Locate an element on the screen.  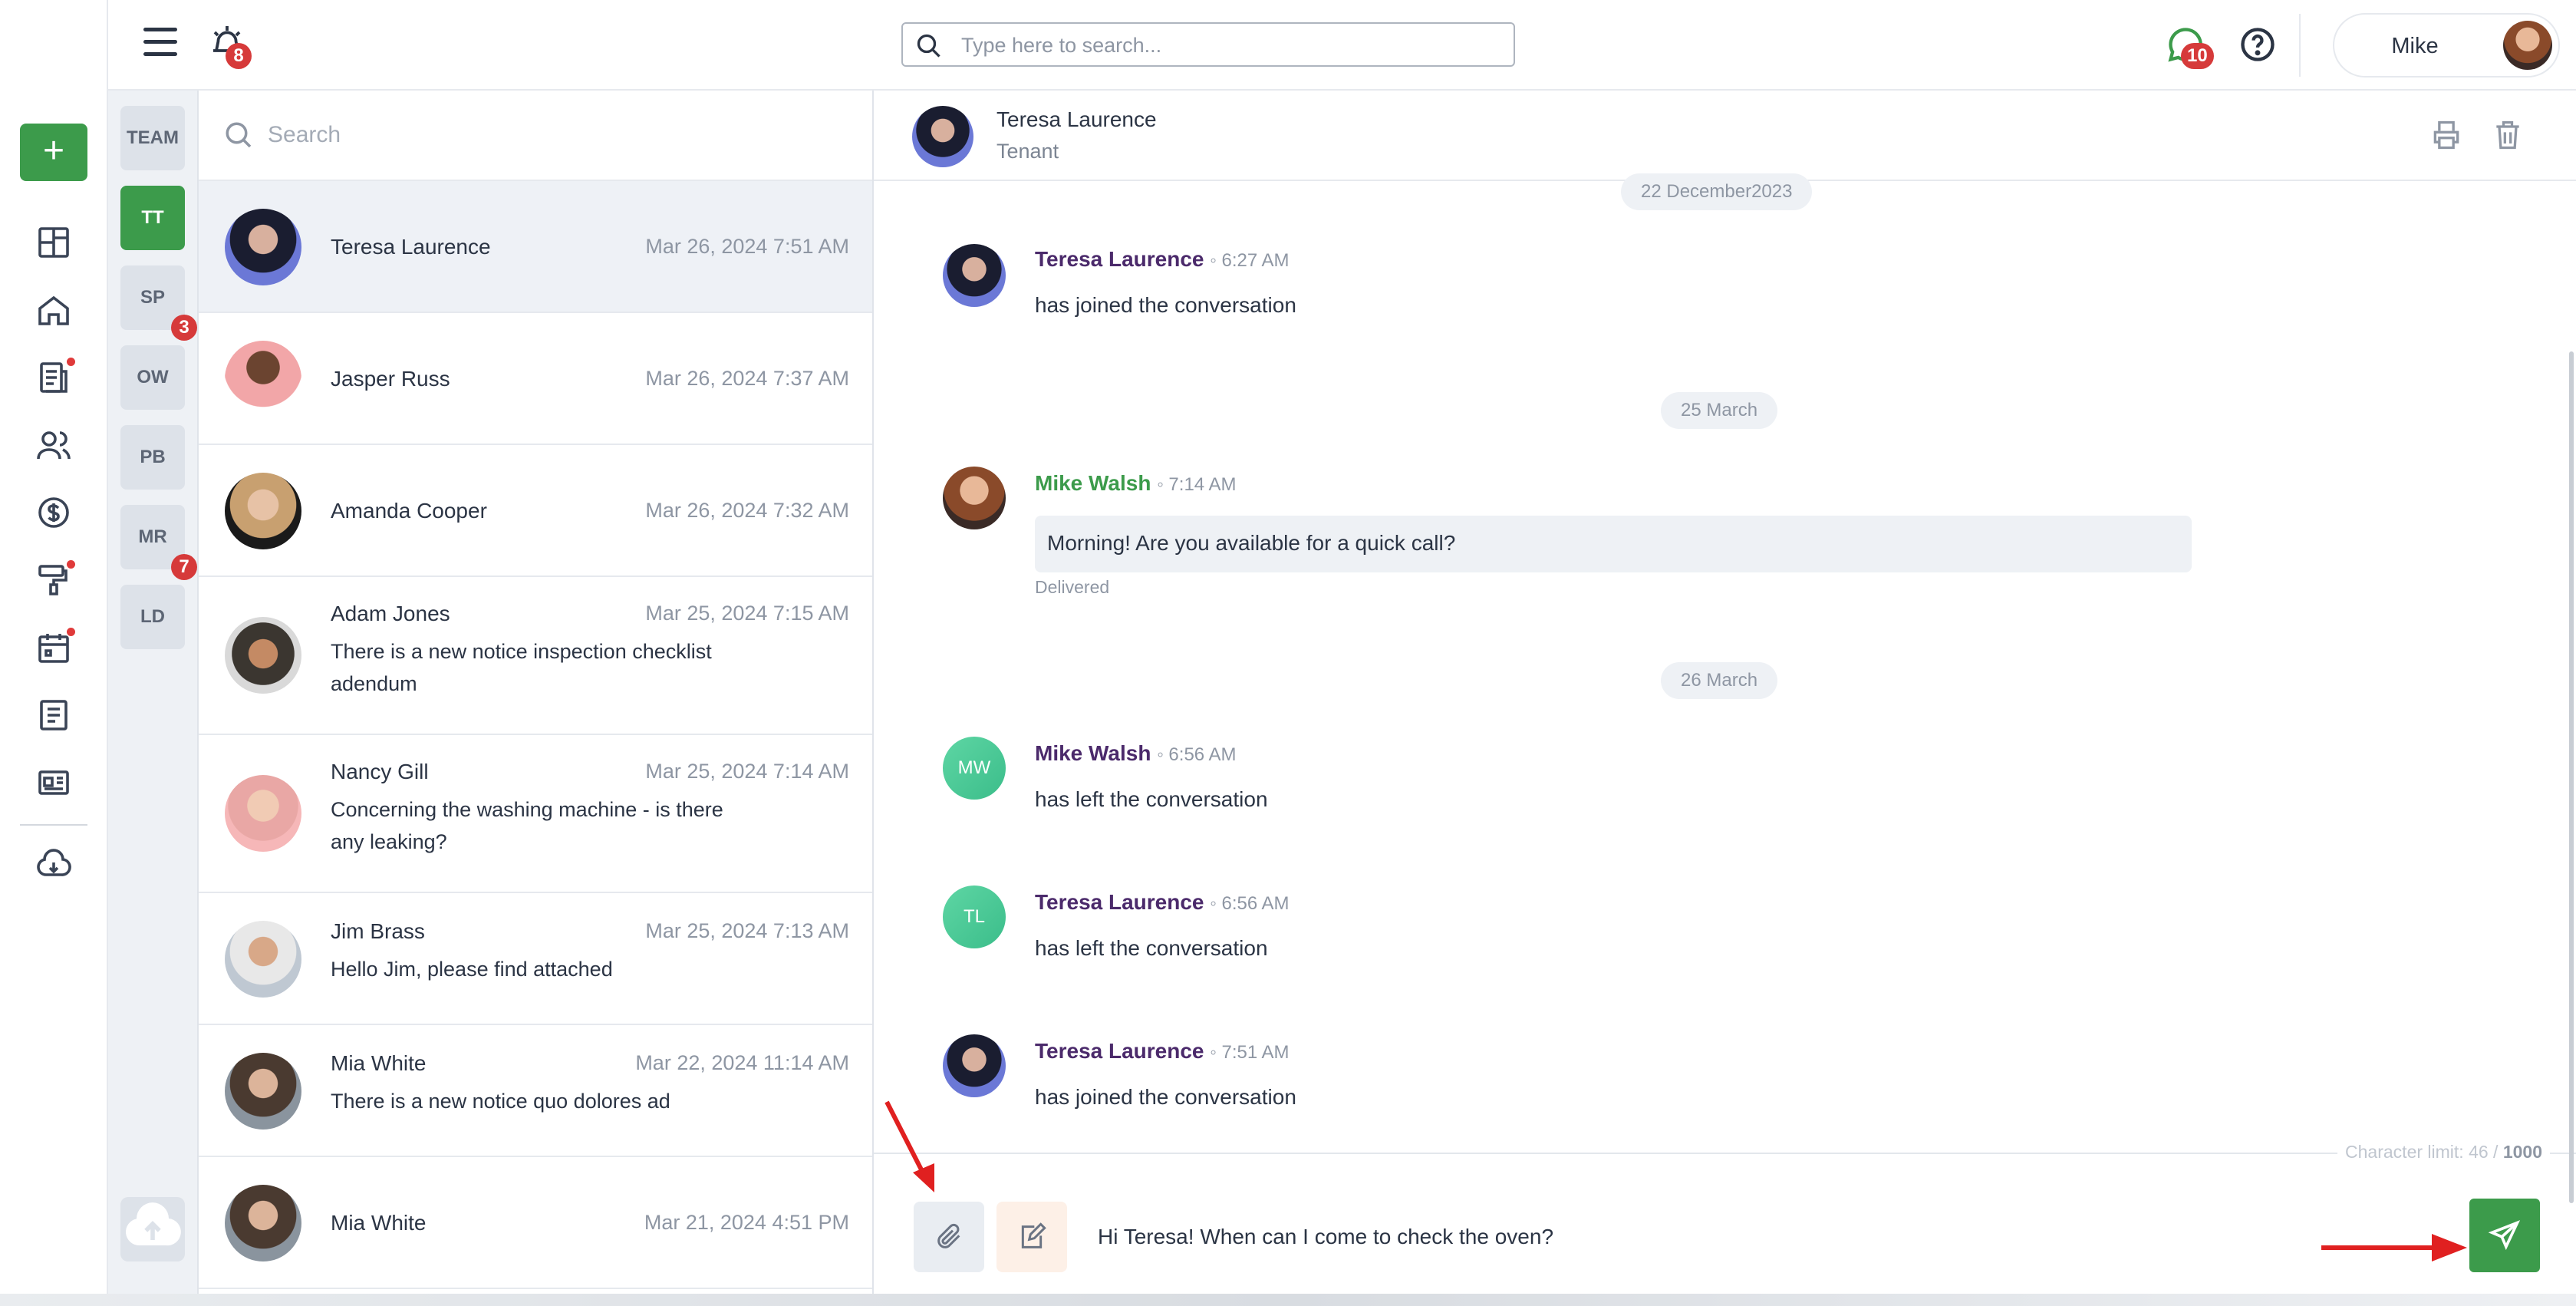
send-icon is located at coordinates (2504, 1235).